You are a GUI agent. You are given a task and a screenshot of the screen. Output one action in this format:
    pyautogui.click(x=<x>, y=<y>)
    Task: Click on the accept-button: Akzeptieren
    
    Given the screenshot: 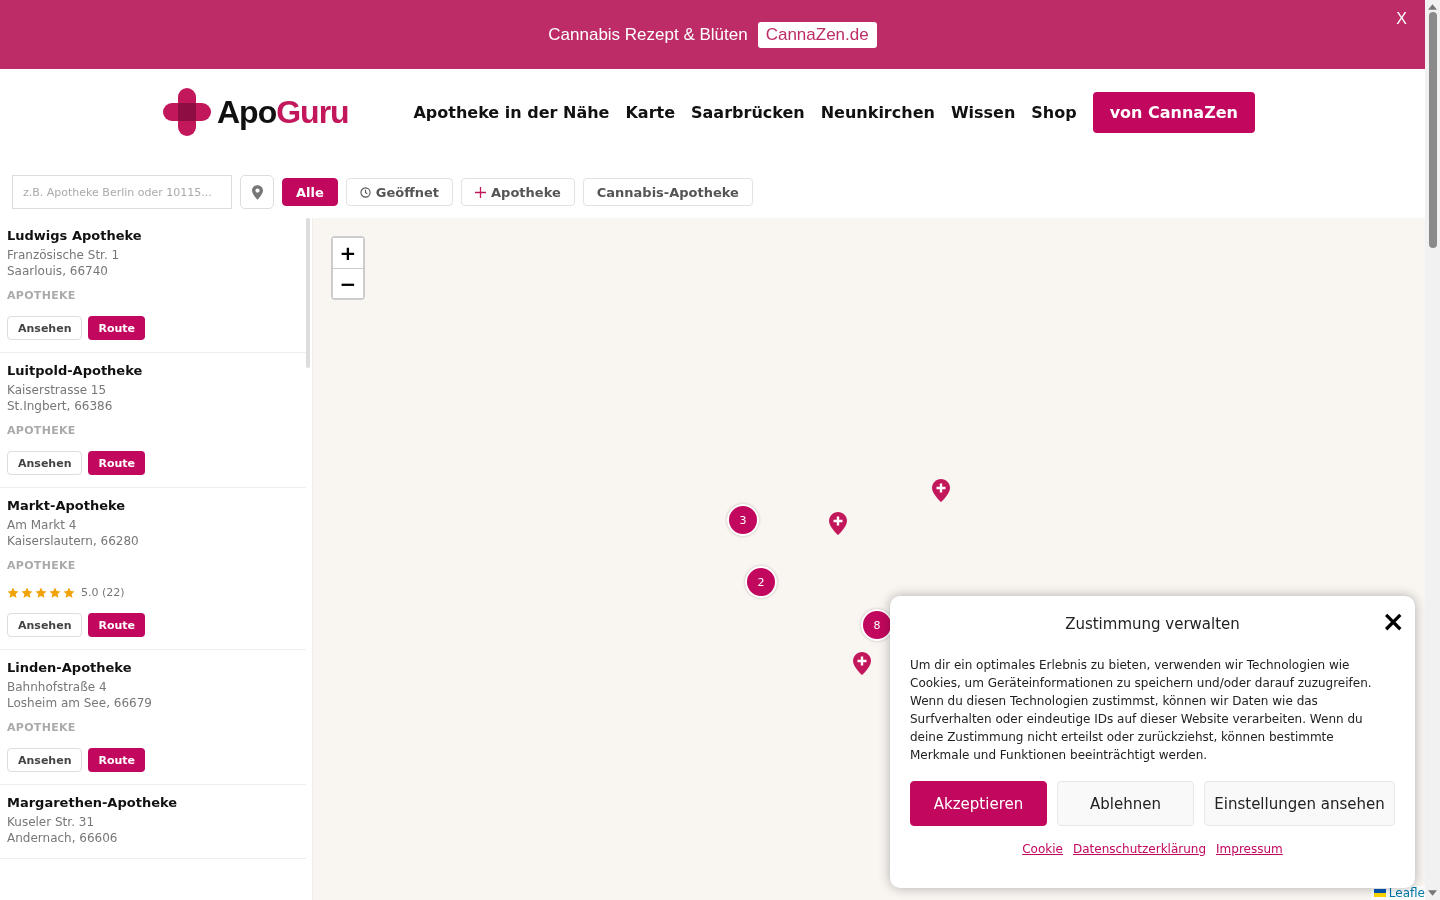 What is the action you would take?
    pyautogui.click(x=978, y=803)
    